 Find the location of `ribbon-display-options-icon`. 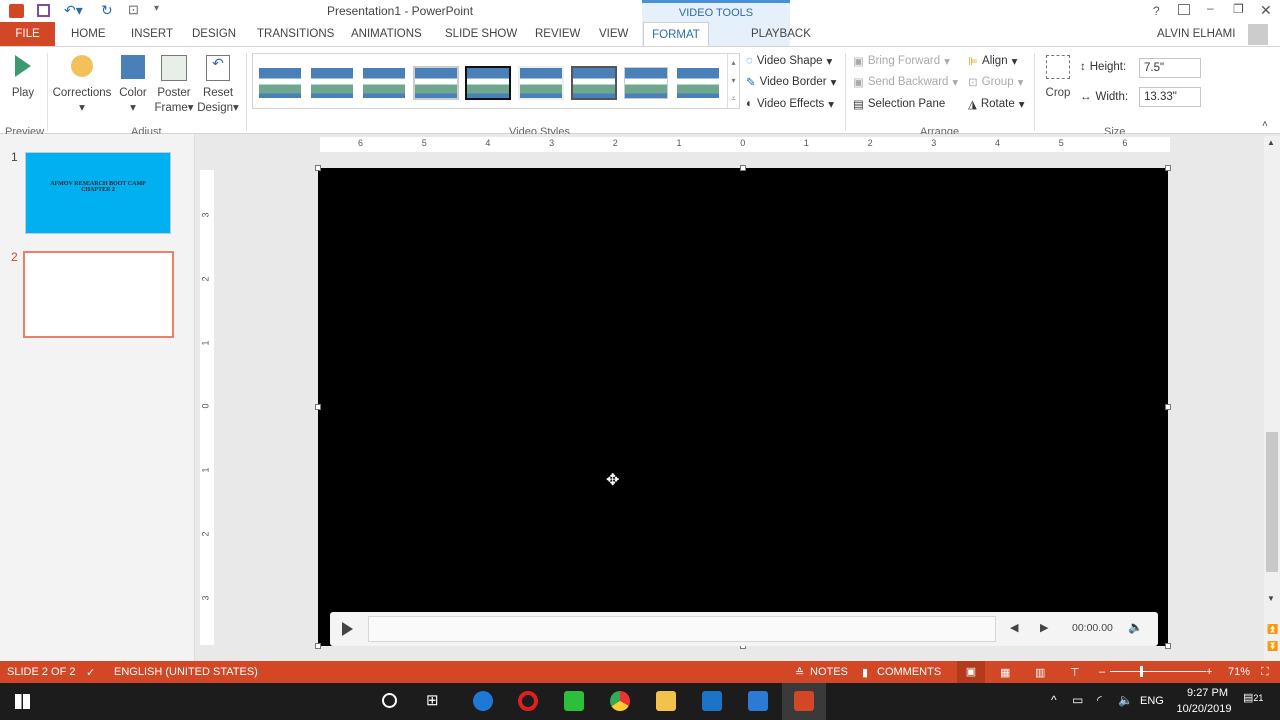

ribbon-display-options-icon is located at coordinates (1184, 9).